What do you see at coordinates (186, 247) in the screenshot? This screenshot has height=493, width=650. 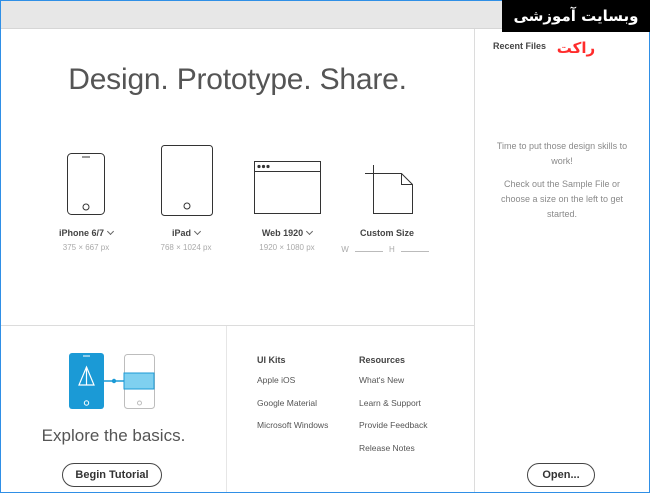 I see `preset-dimensions: 768 × 1024 px` at bounding box center [186, 247].